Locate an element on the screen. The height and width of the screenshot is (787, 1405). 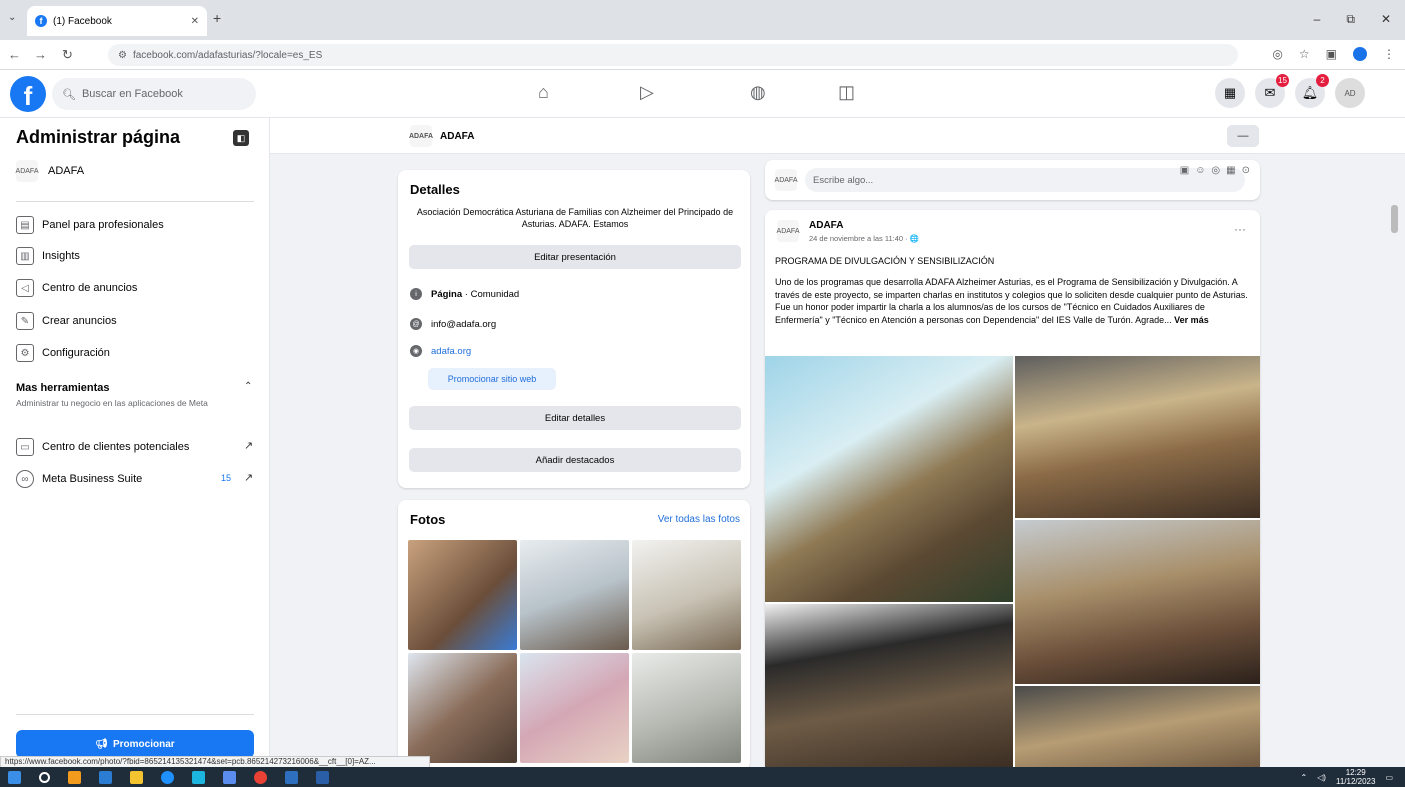
info-icon: i is located at coordinates (416, 294).